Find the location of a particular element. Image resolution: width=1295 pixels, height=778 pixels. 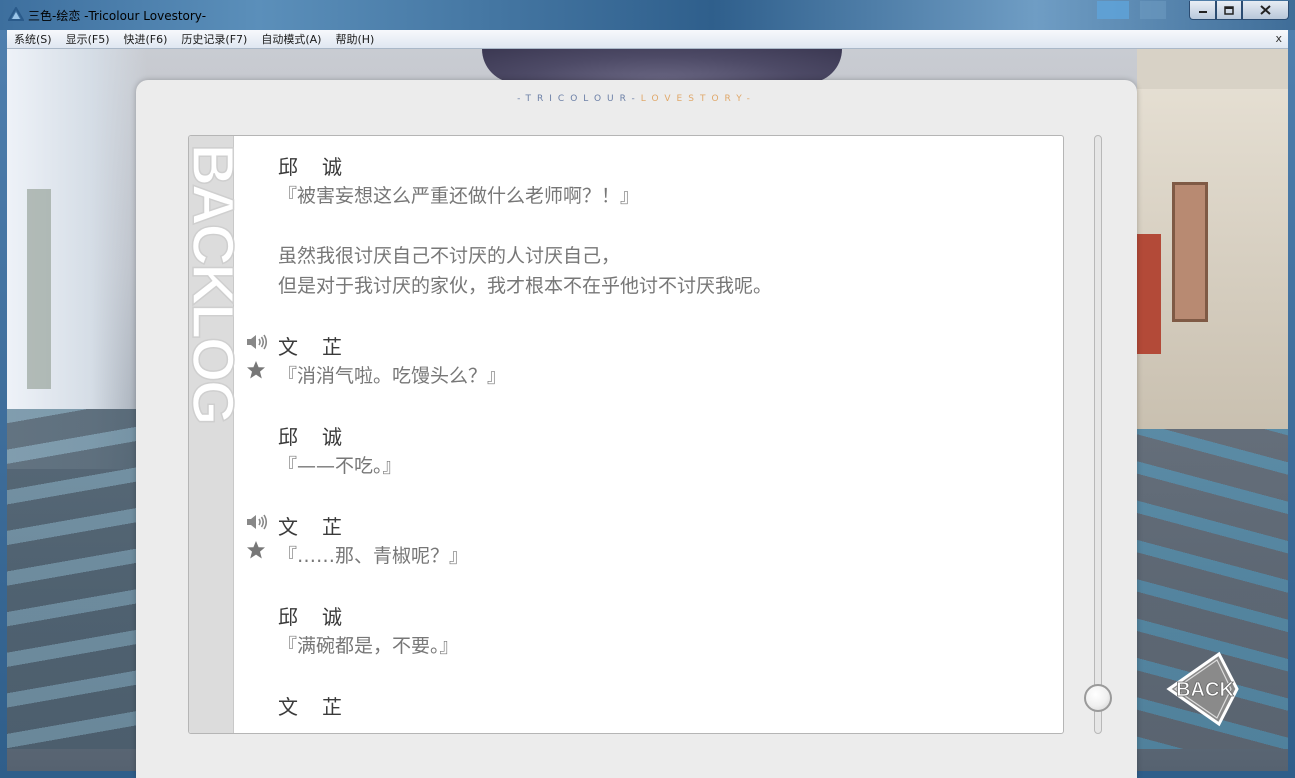

menu-close-button: x is located at coordinates (1278, 38).